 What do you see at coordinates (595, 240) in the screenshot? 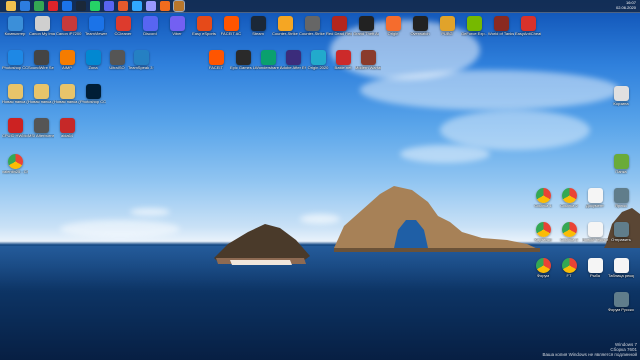
I see `desktop-icon-label: Новый текстовый` at bounding box center [595, 240].